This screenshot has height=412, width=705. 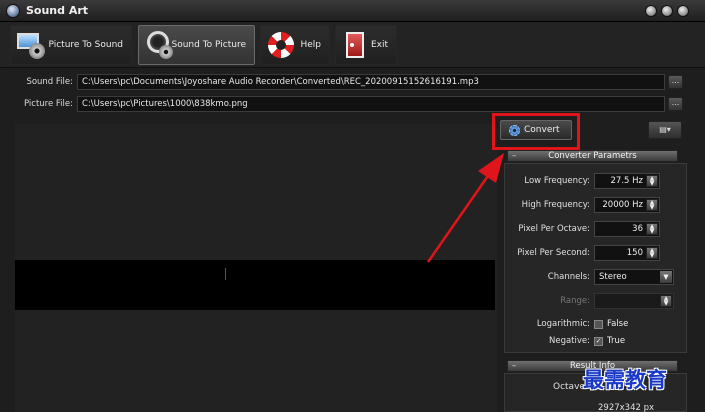 What do you see at coordinates (209, 45) in the screenshot?
I see `sound-to-picture-label: Sound To Picture` at bounding box center [209, 45].